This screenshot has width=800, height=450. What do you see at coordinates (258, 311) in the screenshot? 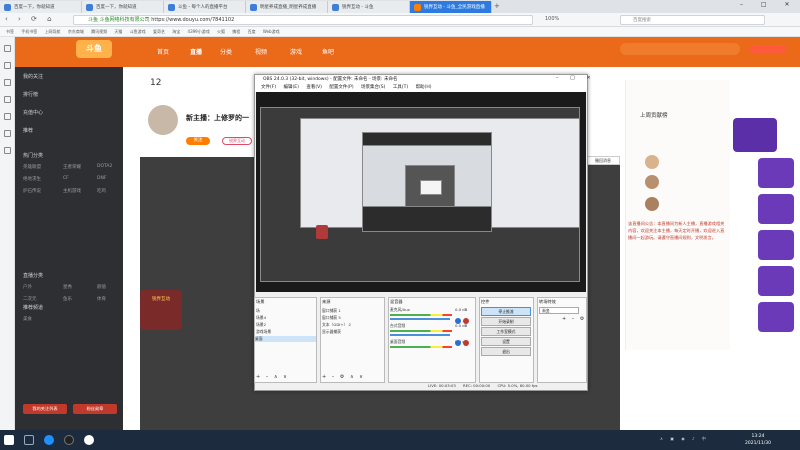
I see `scene-item: 场` at bounding box center [258, 311].